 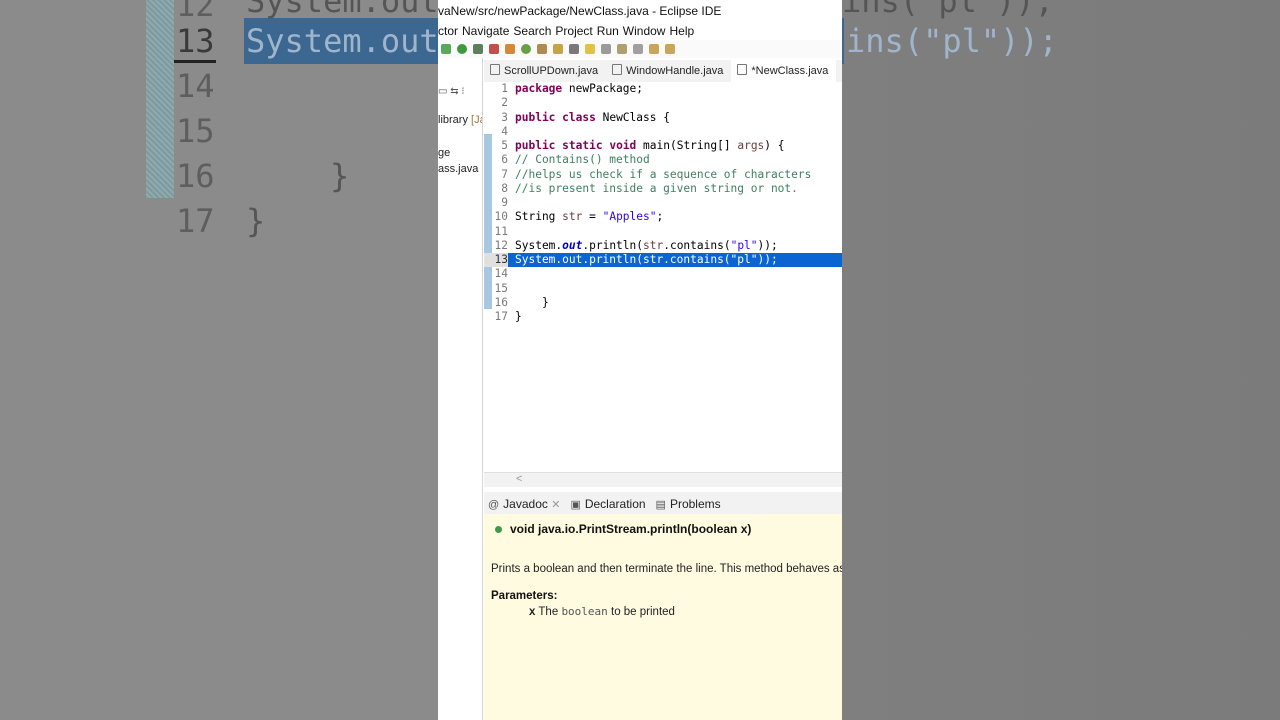 What do you see at coordinates (644, 31) in the screenshot?
I see `menu-window: Window` at bounding box center [644, 31].